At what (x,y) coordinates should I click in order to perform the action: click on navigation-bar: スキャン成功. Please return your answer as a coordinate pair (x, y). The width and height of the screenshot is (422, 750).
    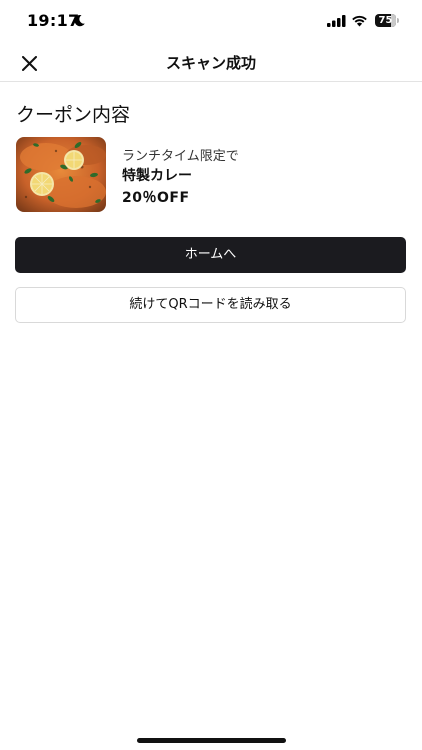
    Looking at the image, I should click on (211, 63).